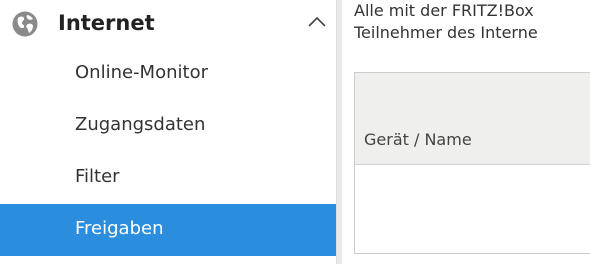  I want to click on table-header: Gerät / Name, so click(472, 119).